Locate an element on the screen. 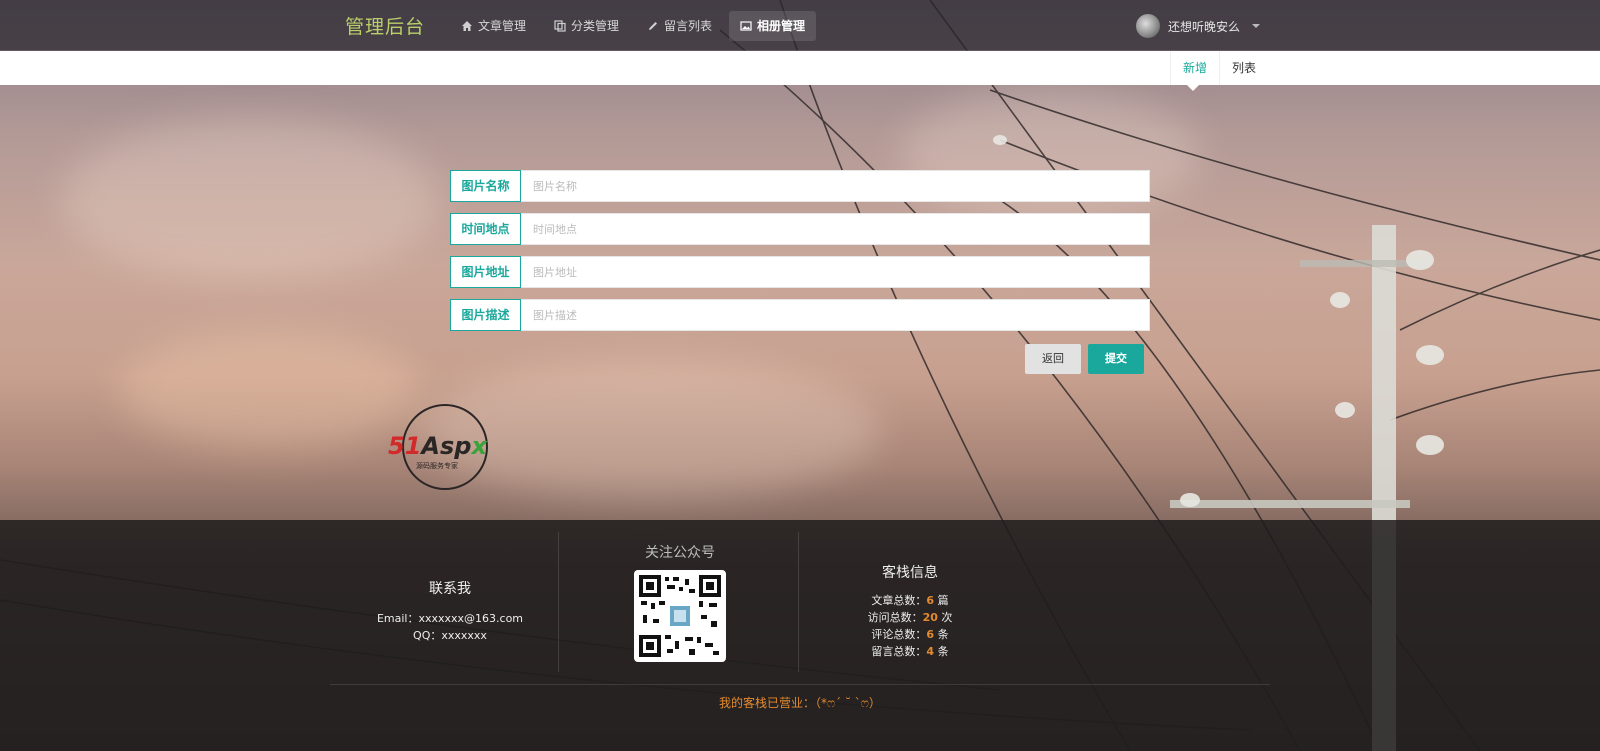 This screenshot has height=751, width=1600. form-row-description: 图片描述 is located at coordinates (800, 315).